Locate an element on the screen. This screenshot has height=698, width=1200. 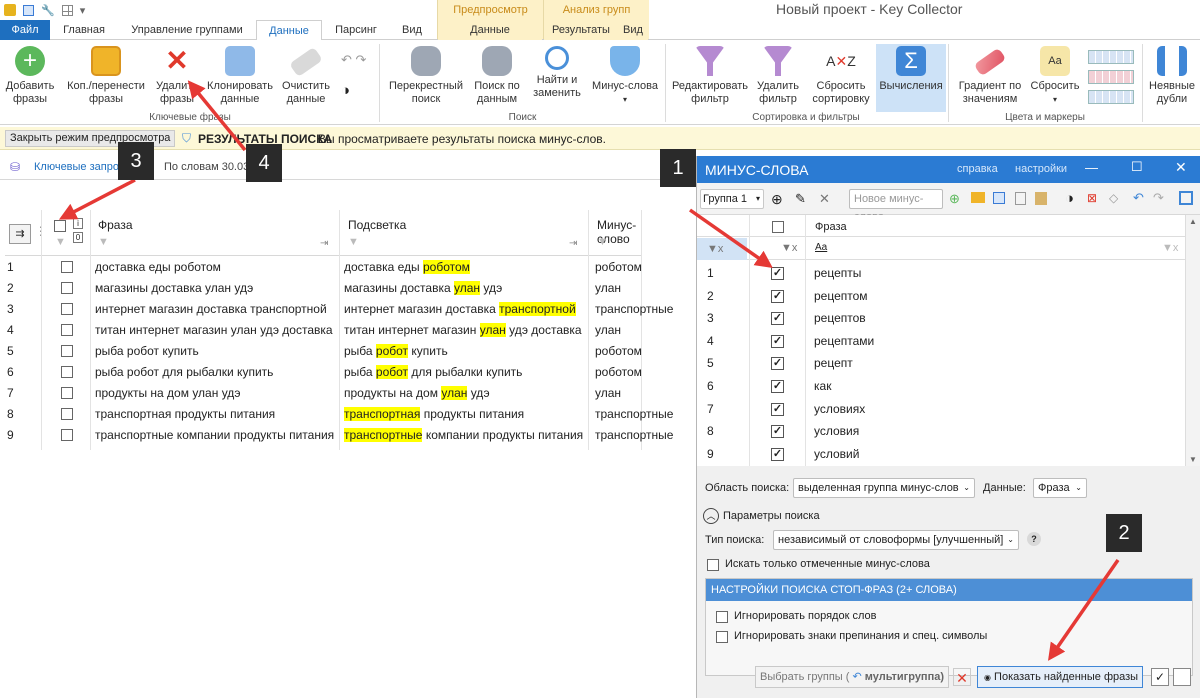
data-select: Фраза ⌄ is located at coordinates (1060, 488).